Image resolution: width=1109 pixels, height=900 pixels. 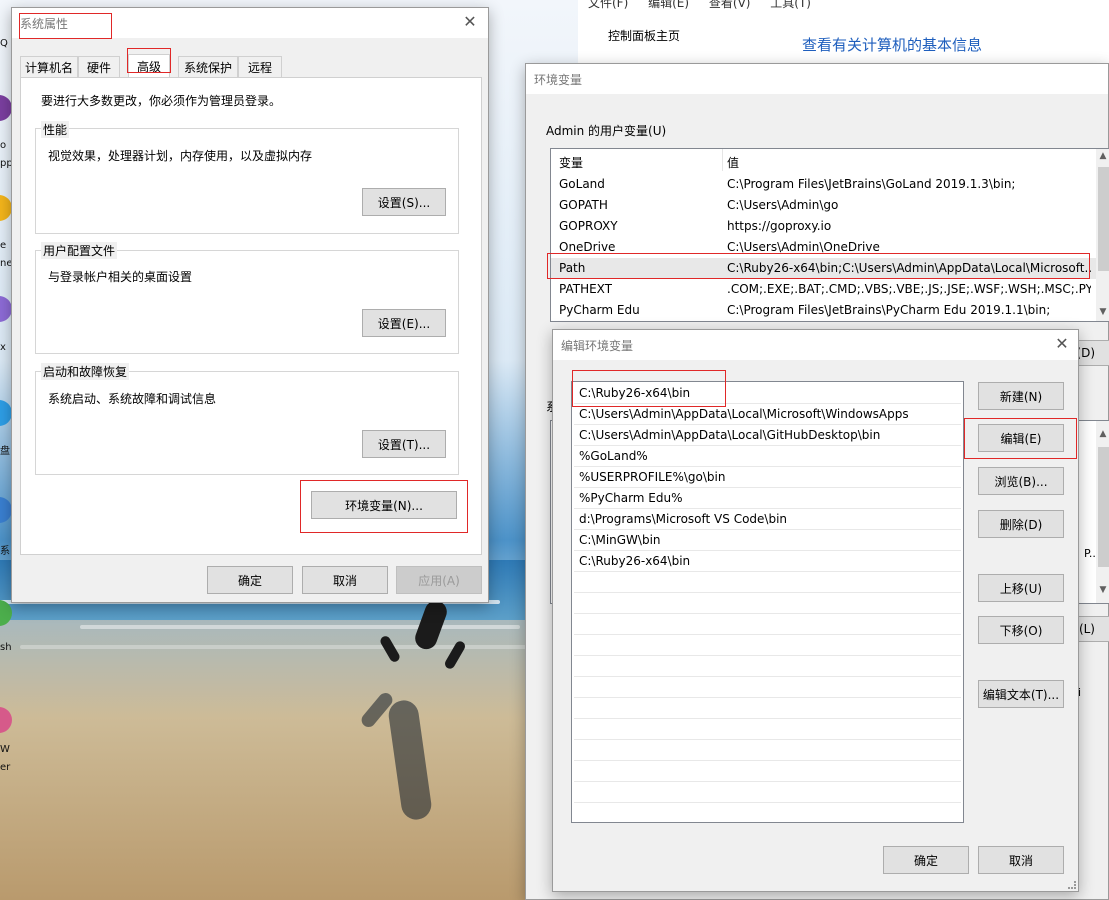 I want to click on desktop-icon-label: W, so click(x=5, y=749).